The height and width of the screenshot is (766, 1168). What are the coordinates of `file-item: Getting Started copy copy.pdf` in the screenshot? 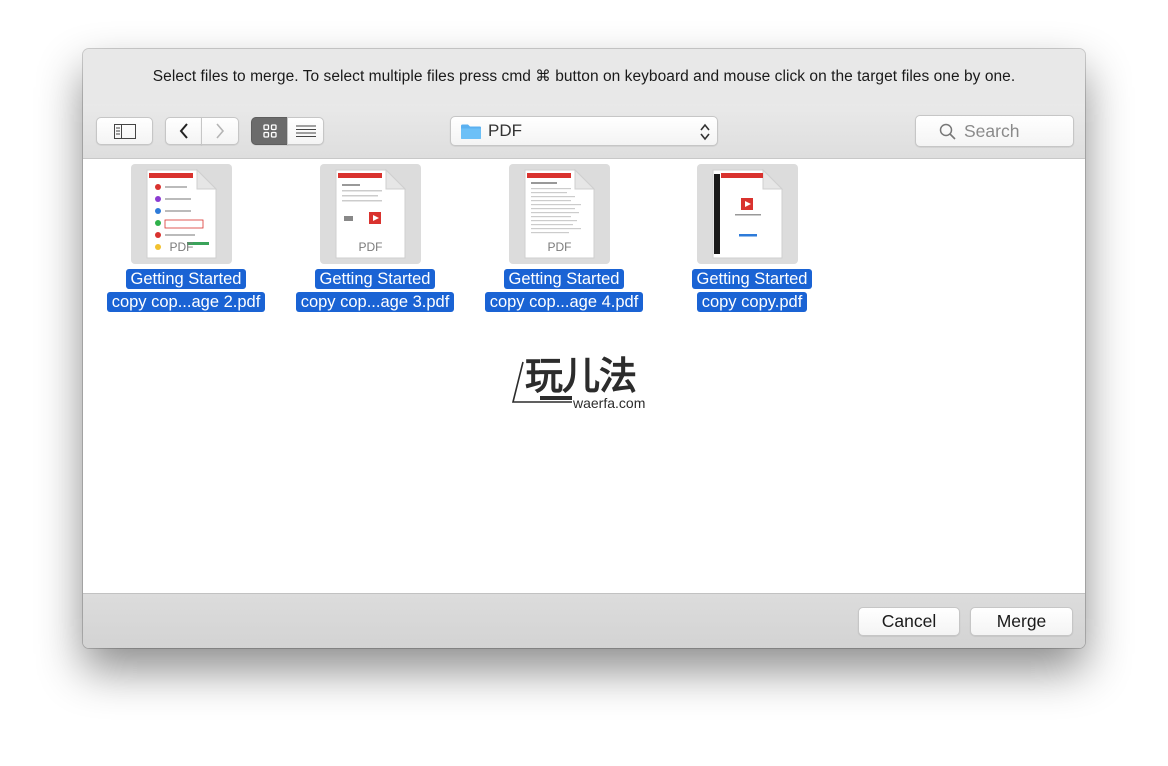 It's located at (752, 239).